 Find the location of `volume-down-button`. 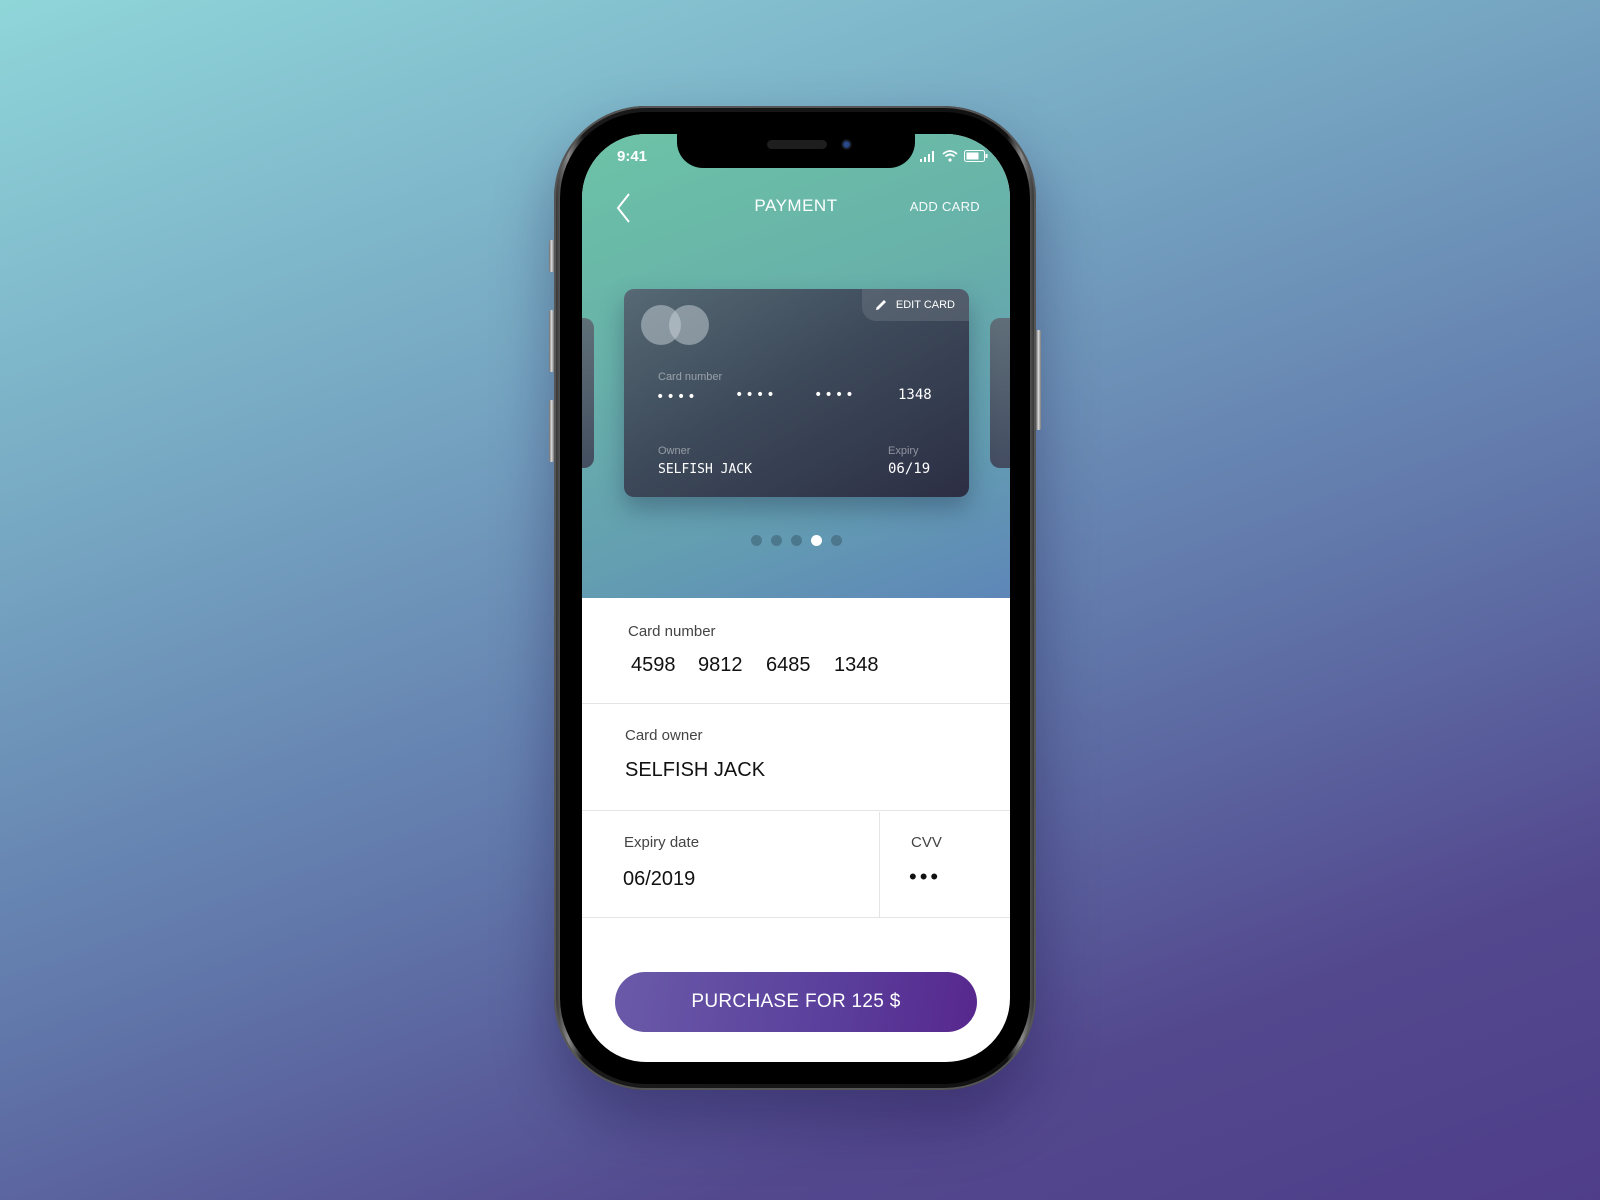

volume-down-button is located at coordinates (551, 431).